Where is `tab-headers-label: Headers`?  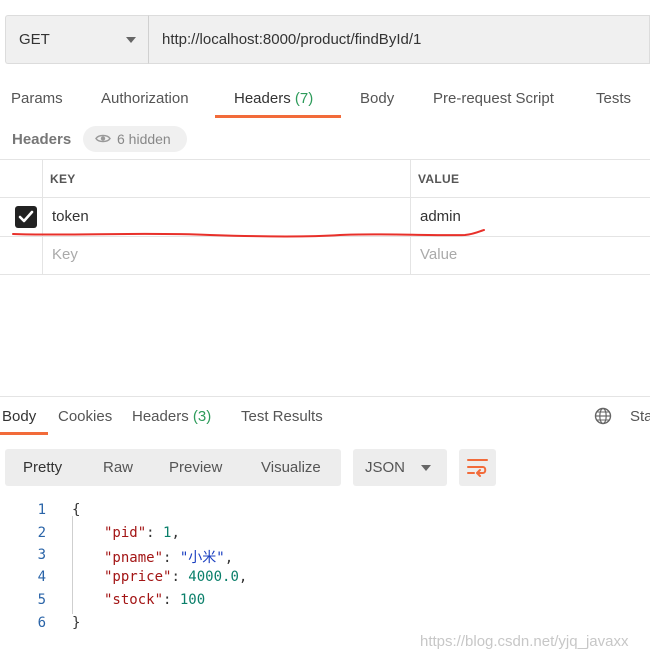 tab-headers-label: Headers is located at coordinates (262, 98).